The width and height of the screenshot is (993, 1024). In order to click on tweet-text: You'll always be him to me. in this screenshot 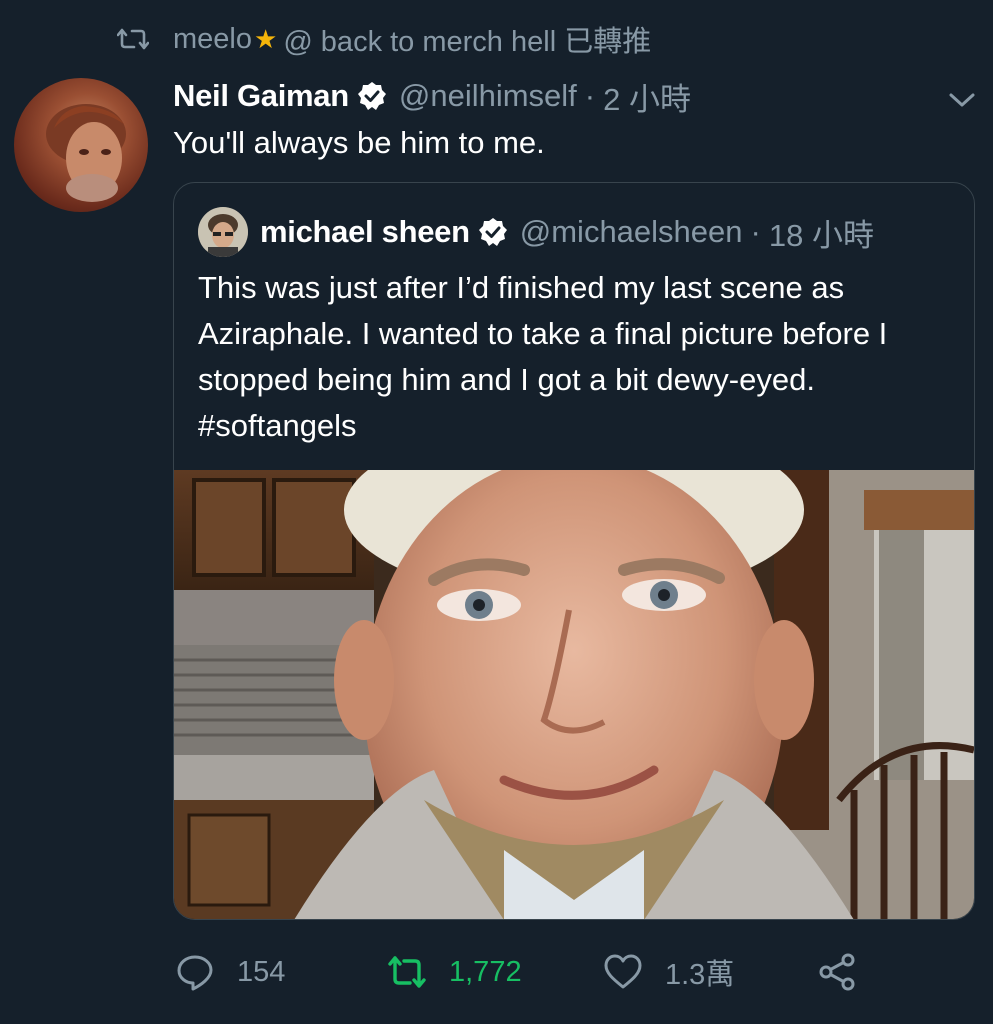, I will do `click(359, 142)`.